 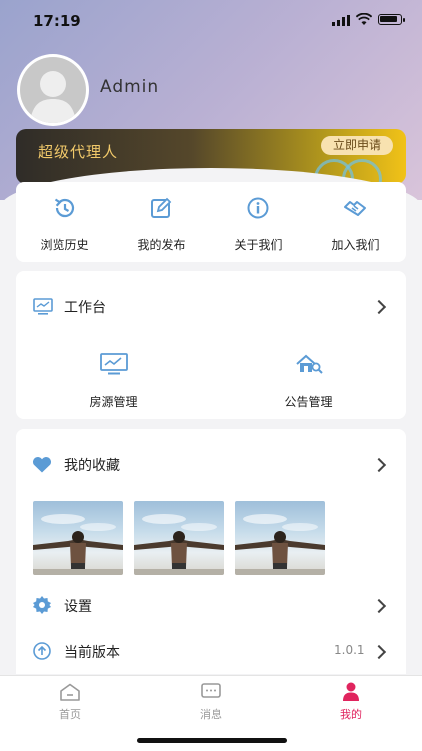 What do you see at coordinates (308, 378) in the screenshot?
I see `workbench-item-notices: 公告管理` at bounding box center [308, 378].